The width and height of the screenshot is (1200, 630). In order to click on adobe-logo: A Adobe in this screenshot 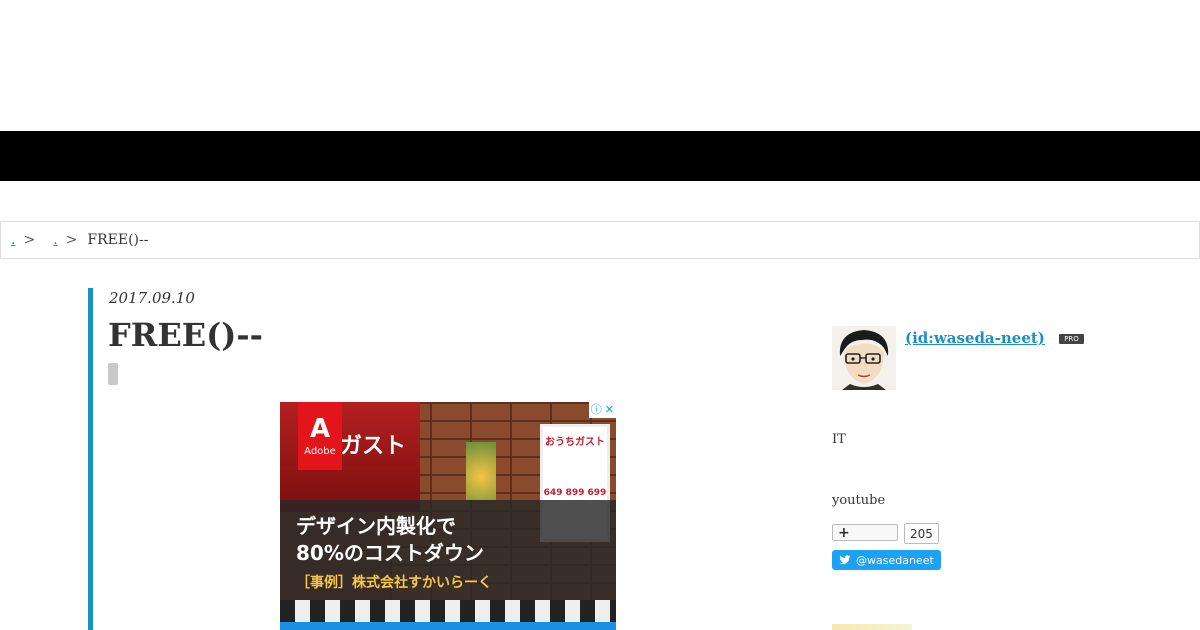, I will do `click(320, 436)`.